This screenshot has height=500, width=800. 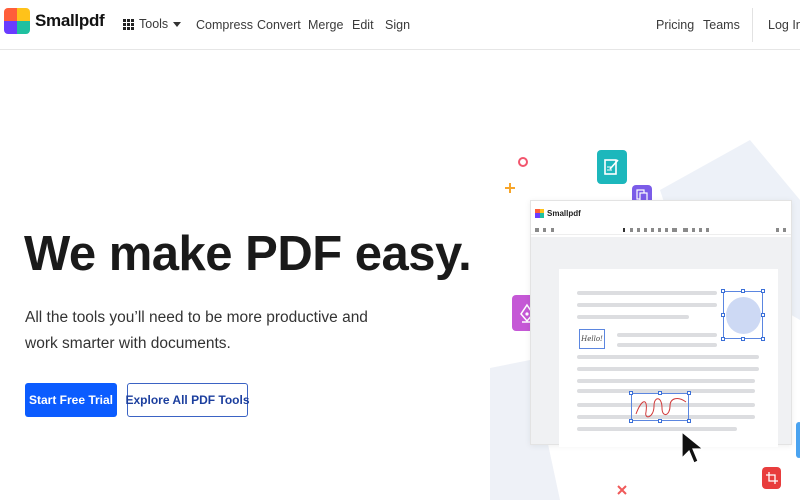 I want to click on crop-icon, so click(x=771, y=478).